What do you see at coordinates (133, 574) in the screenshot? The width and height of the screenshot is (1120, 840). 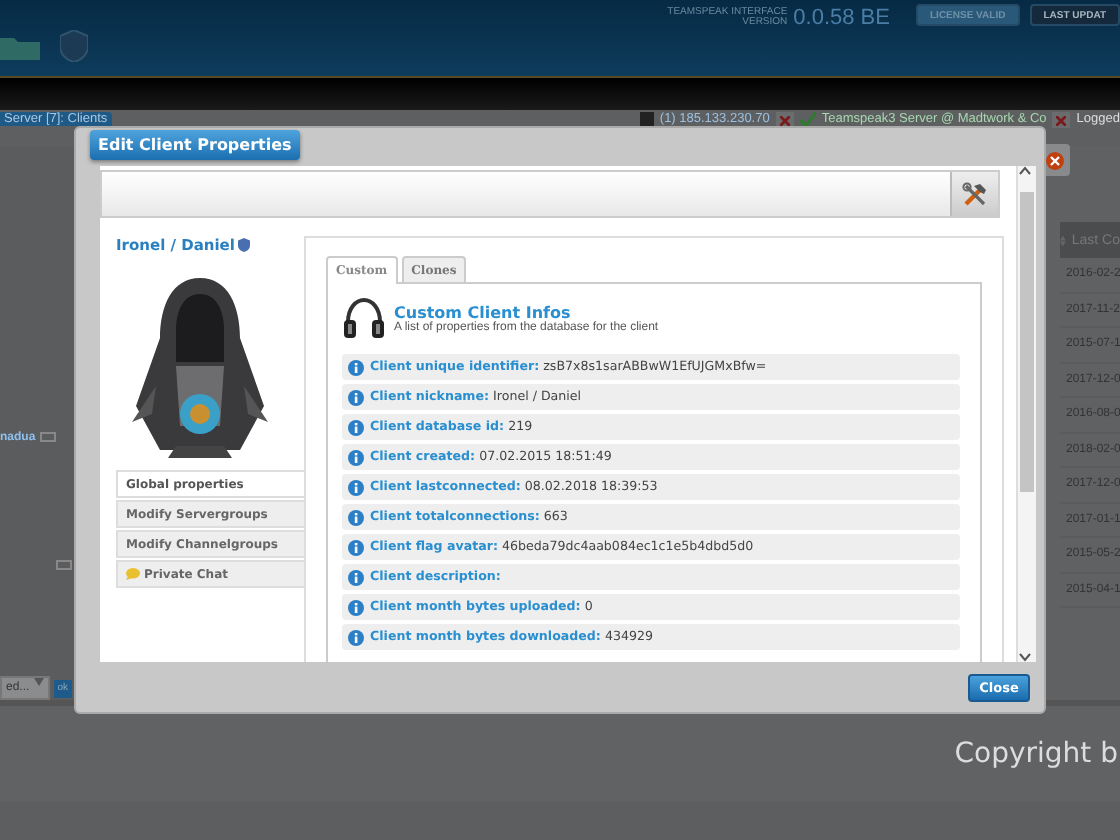 I see `chat-bubble-icon` at bounding box center [133, 574].